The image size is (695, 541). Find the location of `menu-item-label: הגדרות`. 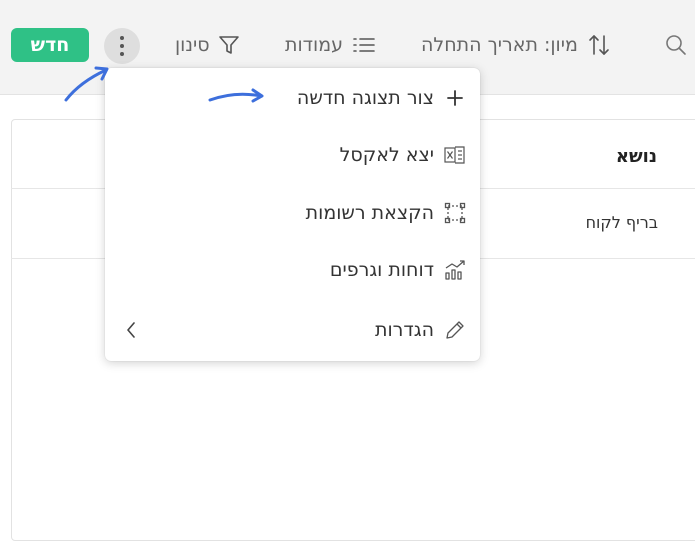

menu-item-label: הגדרות is located at coordinates (404, 330).